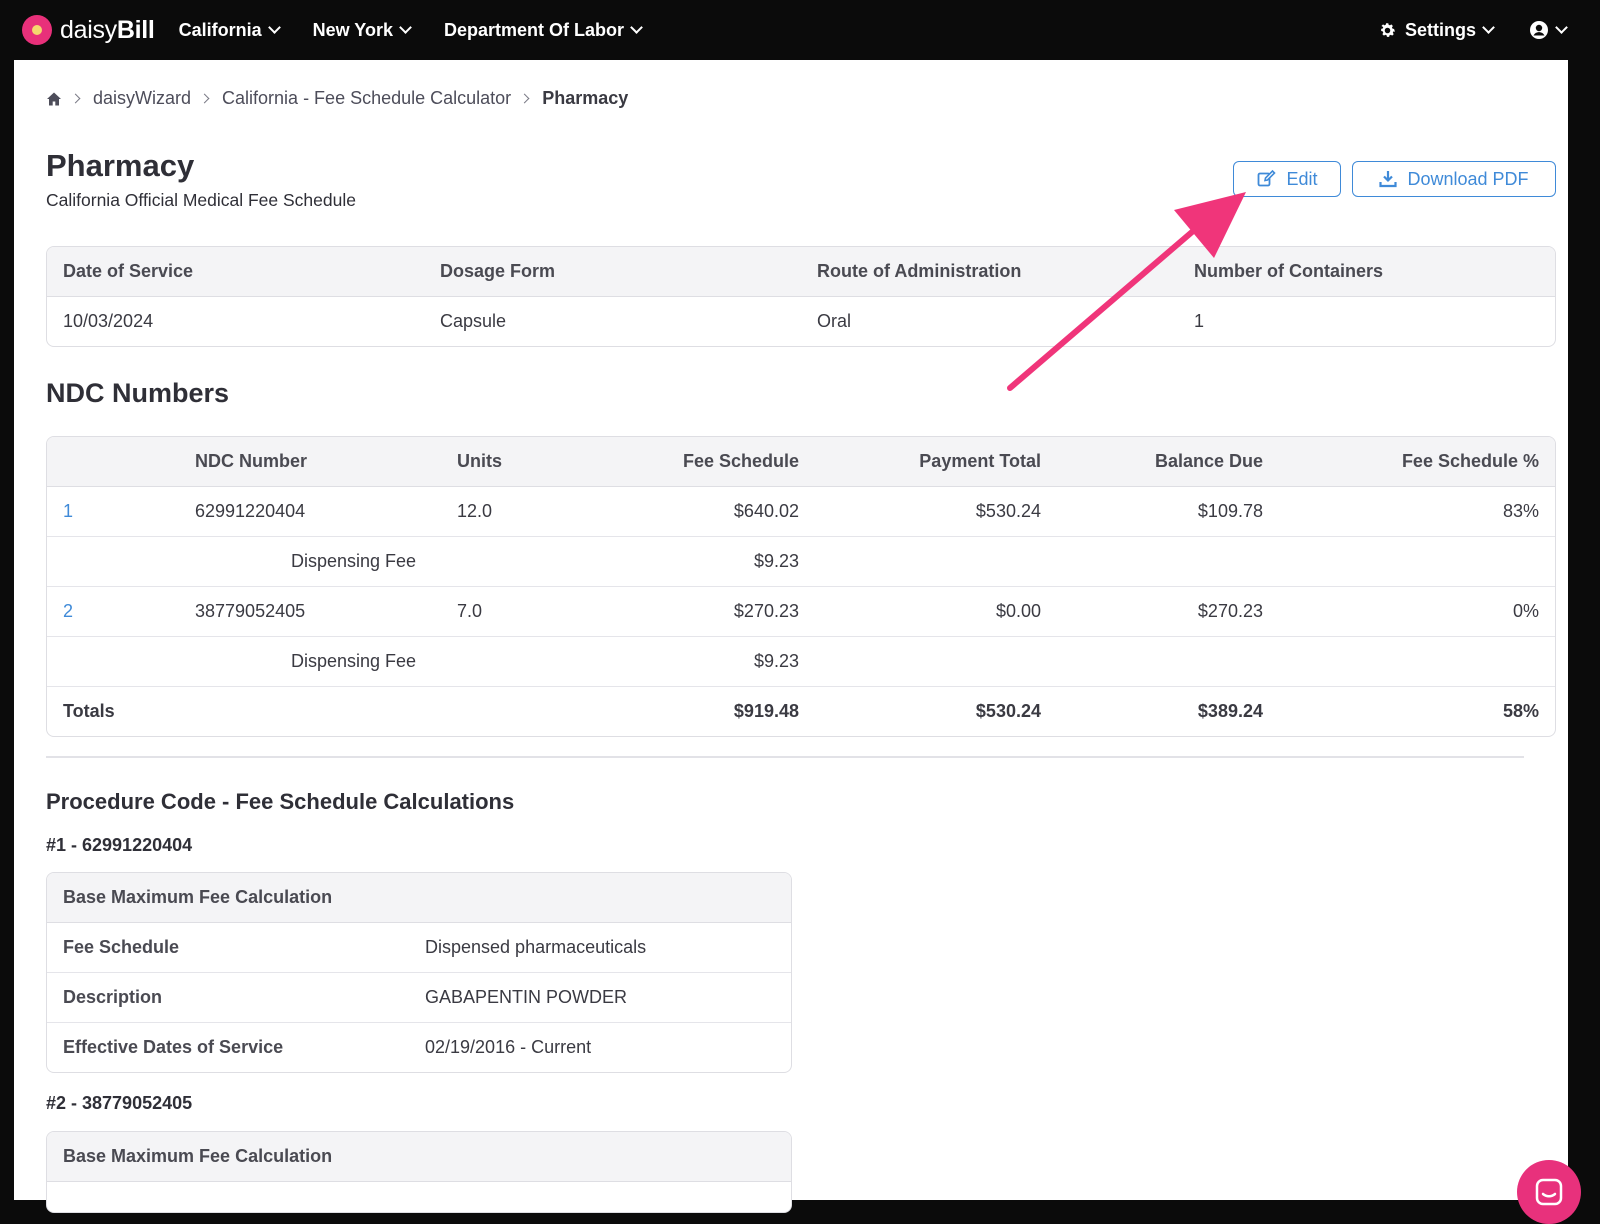  Describe the element at coordinates (936, 462) in the screenshot. I see `header-payment-total: Payment Total` at that location.